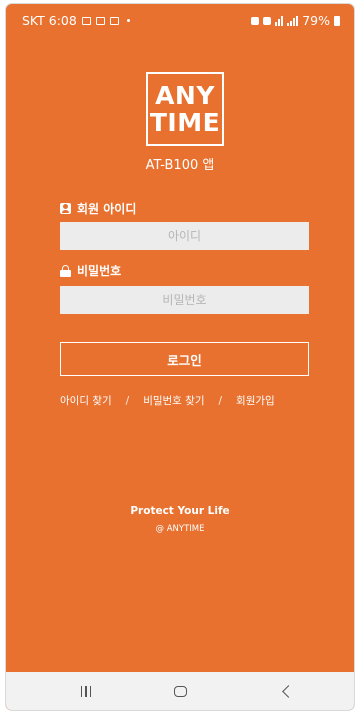 This screenshot has width=360, height=714. What do you see at coordinates (279, 20) in the screenshot?
I see `wifi-icon` at bounding box center [279, 20].